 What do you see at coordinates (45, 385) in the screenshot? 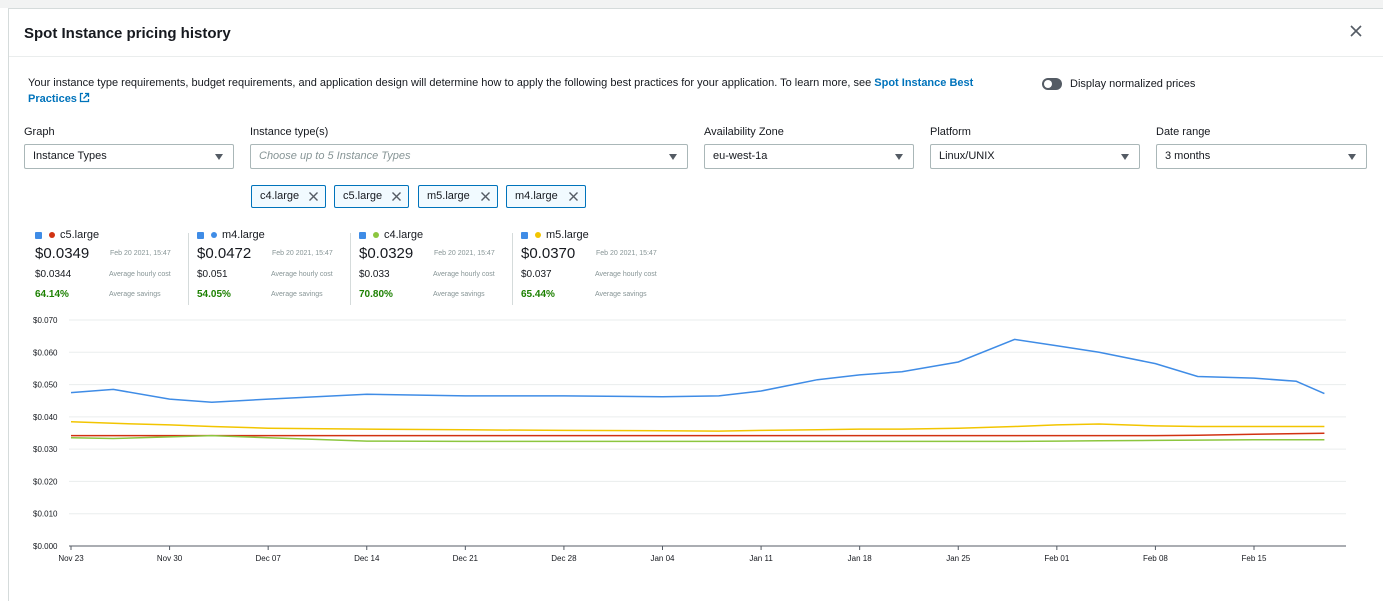
I see `y-tick-label: $0.050` at bounding box center [45, 385].